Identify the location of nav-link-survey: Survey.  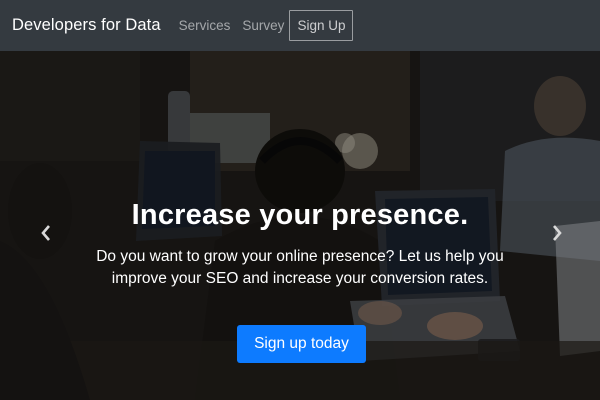
(263, 25).